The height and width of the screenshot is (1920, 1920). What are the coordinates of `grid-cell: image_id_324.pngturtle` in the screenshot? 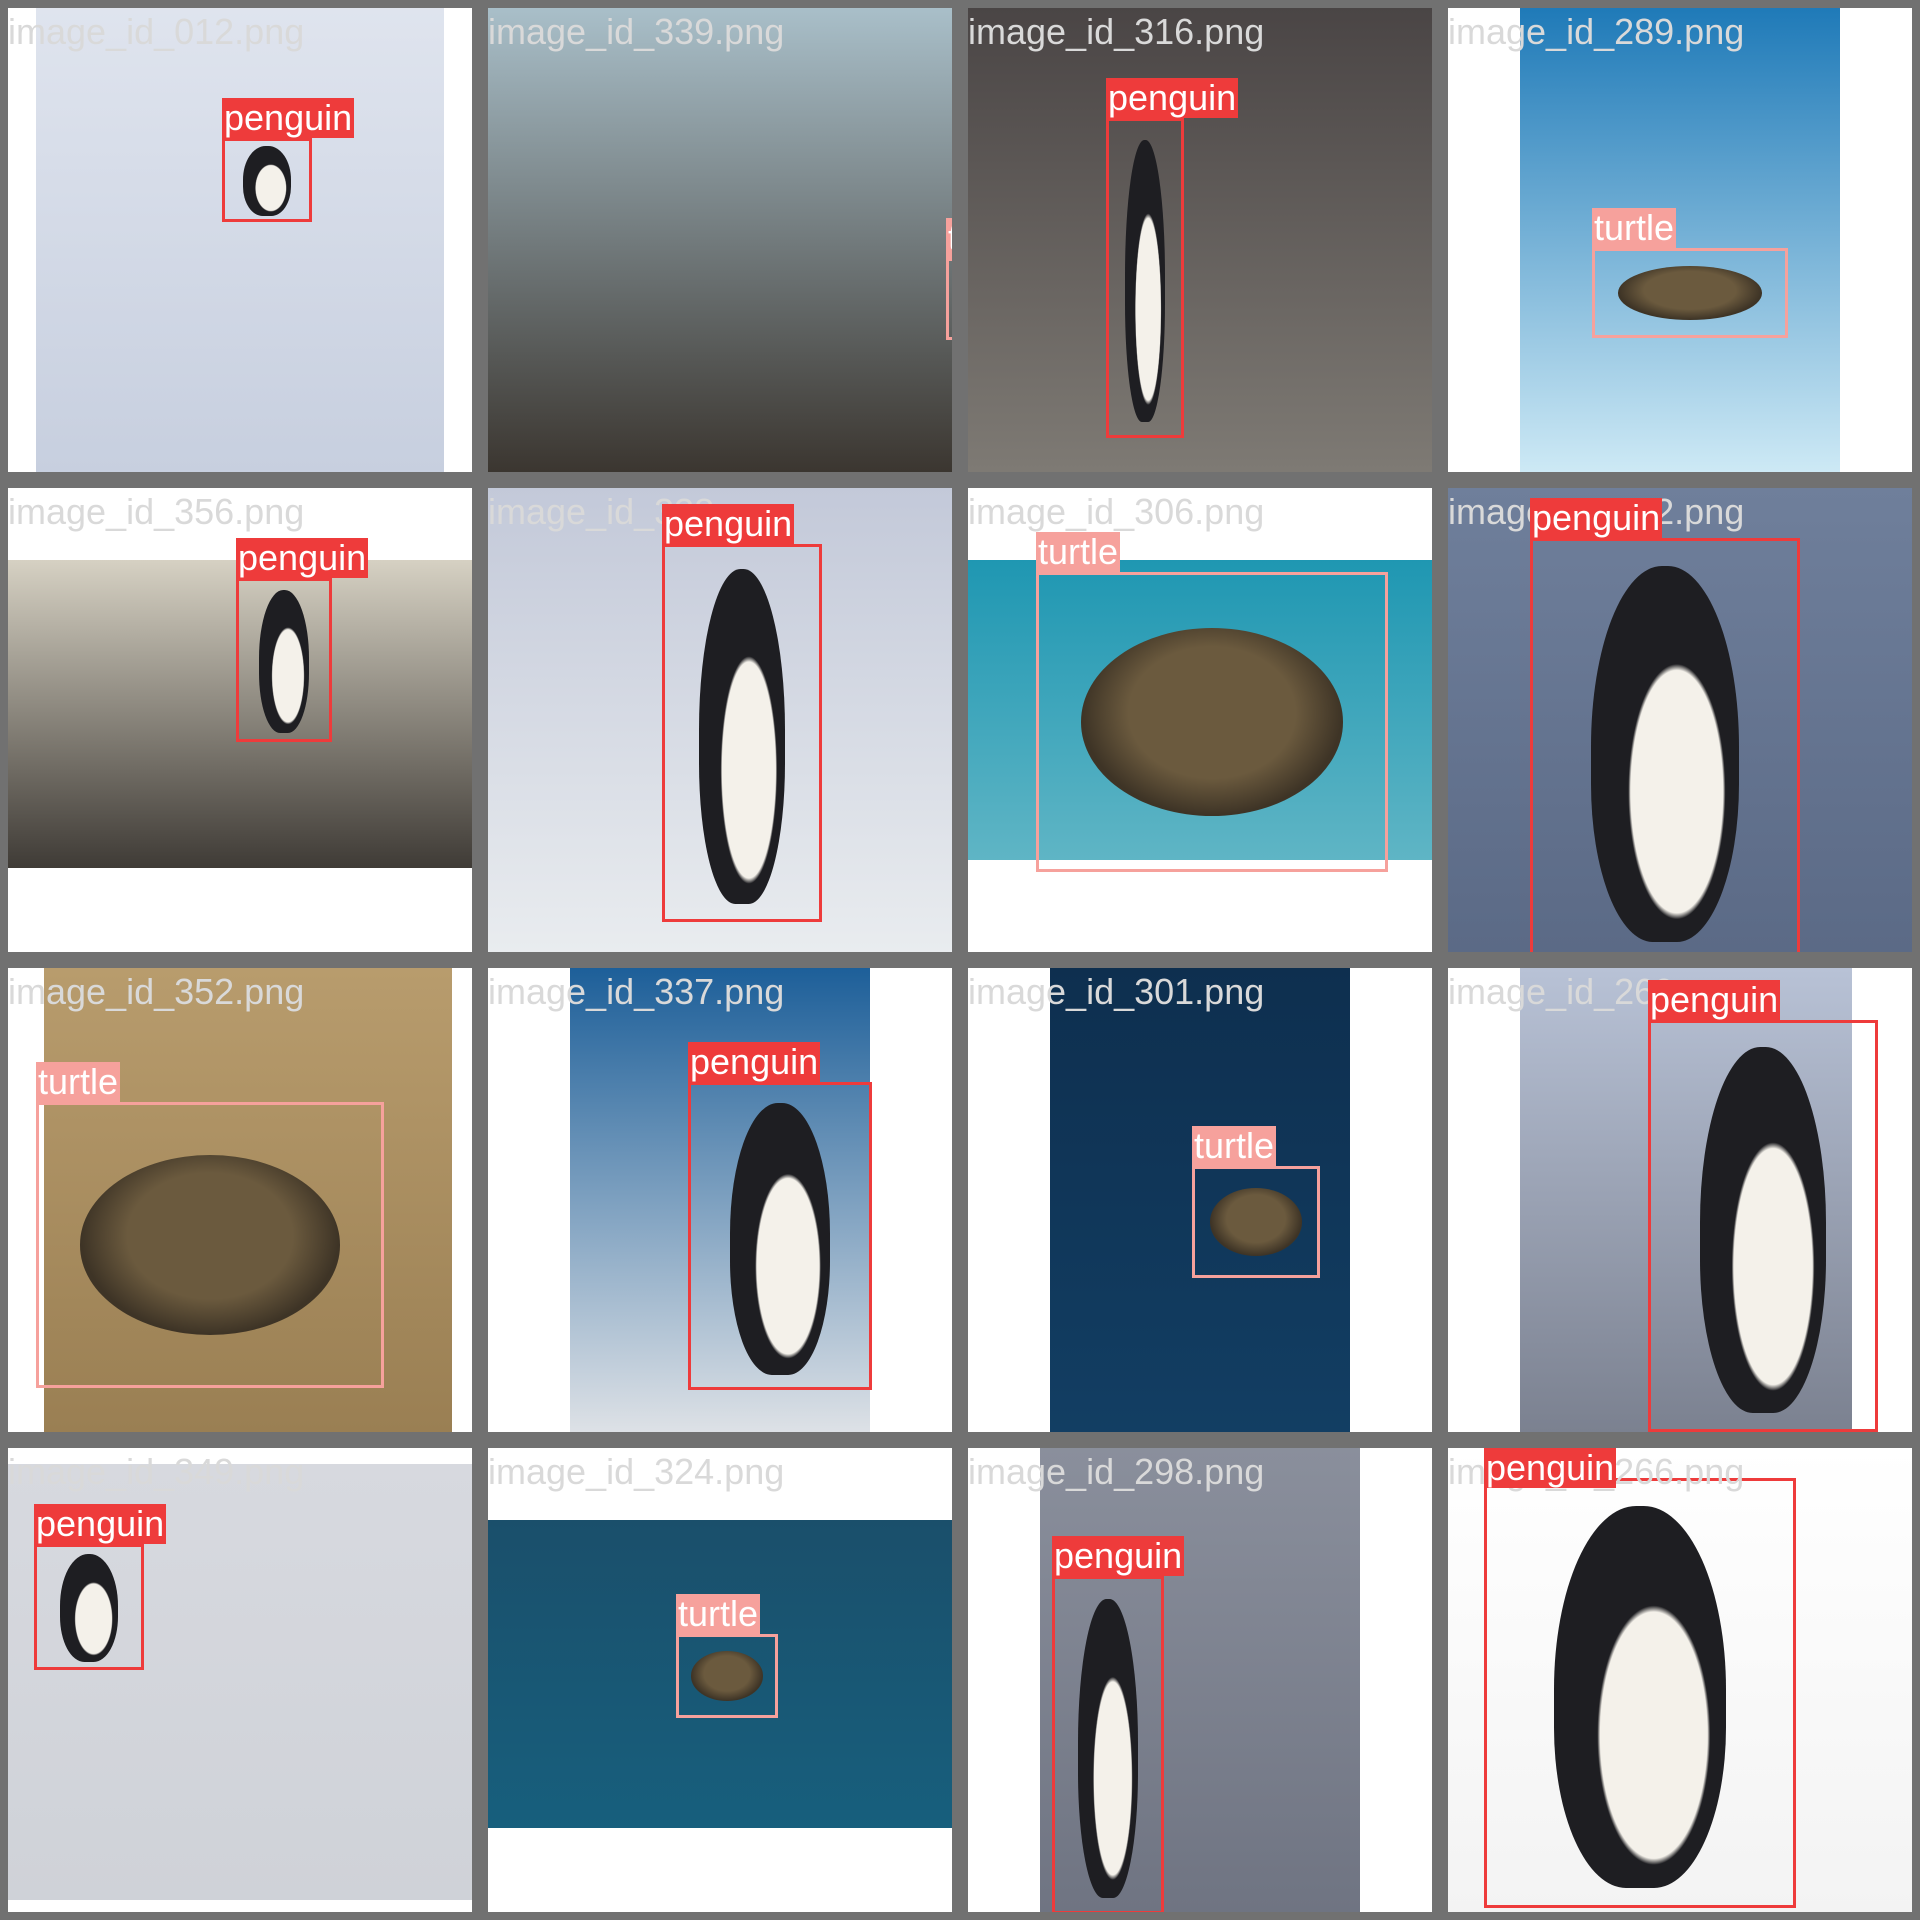 It's located at (720, 1680).